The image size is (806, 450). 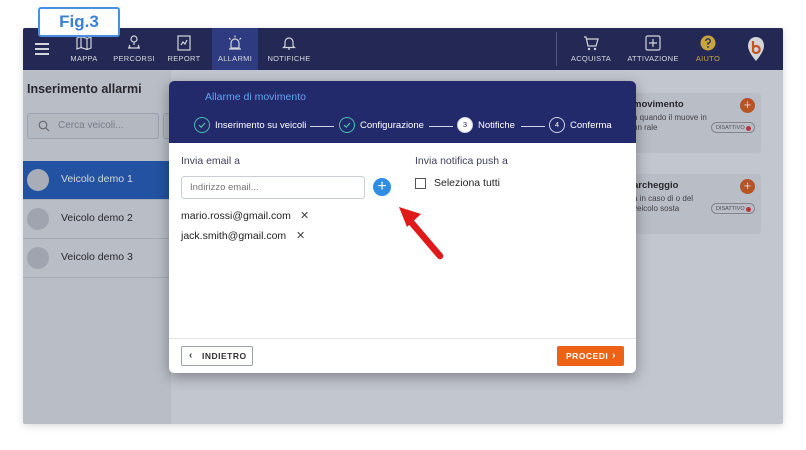 I want to click on push-section-label: Invia notifica push a, so click(x=461, y=161).